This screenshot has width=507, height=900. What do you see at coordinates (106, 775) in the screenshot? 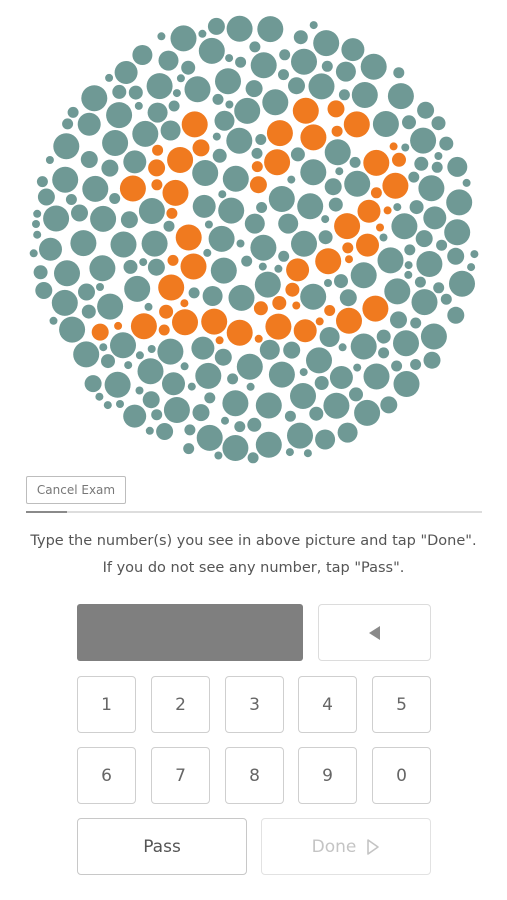
I see `key-6: 6` at bounding box center [106, 775].